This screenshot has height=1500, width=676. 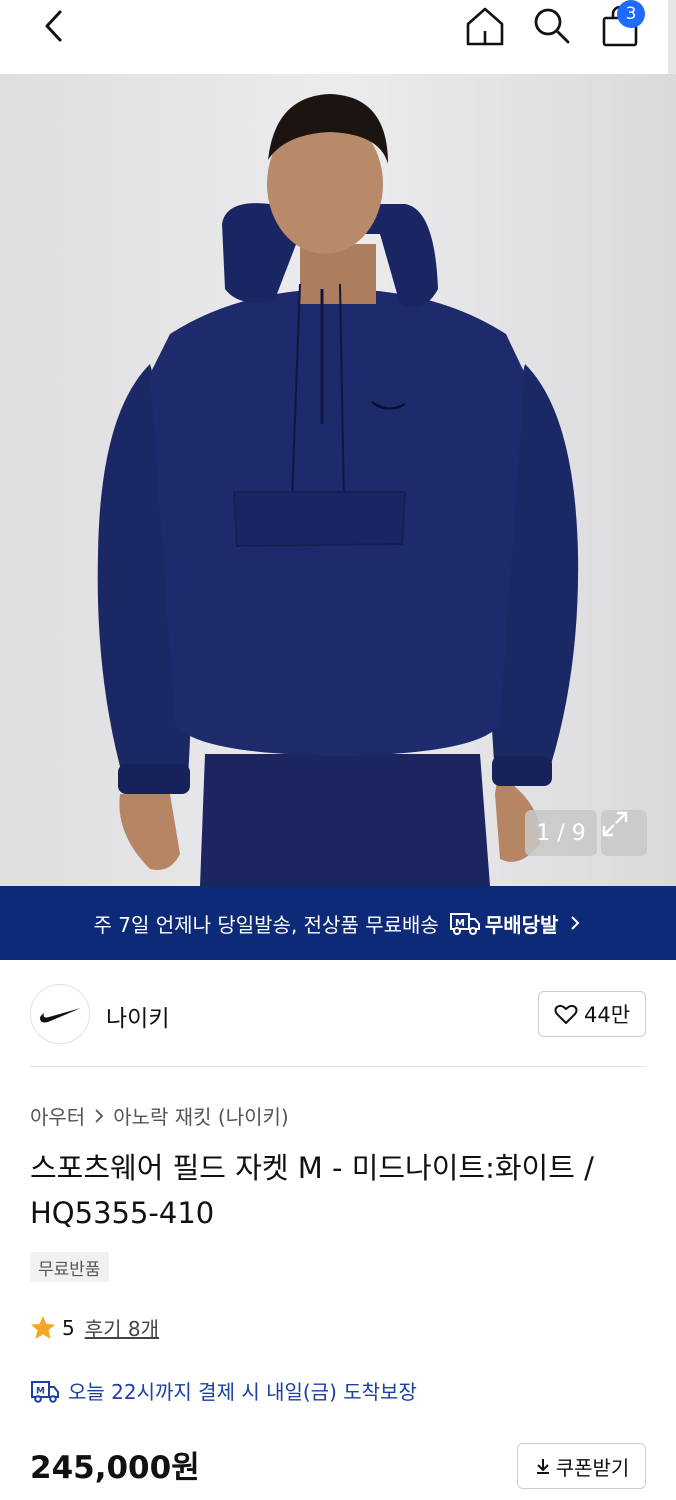 What do you see at coordinates (338, 1066) in the screenshot?
I see `divider` at bounding box center [338, 1066].